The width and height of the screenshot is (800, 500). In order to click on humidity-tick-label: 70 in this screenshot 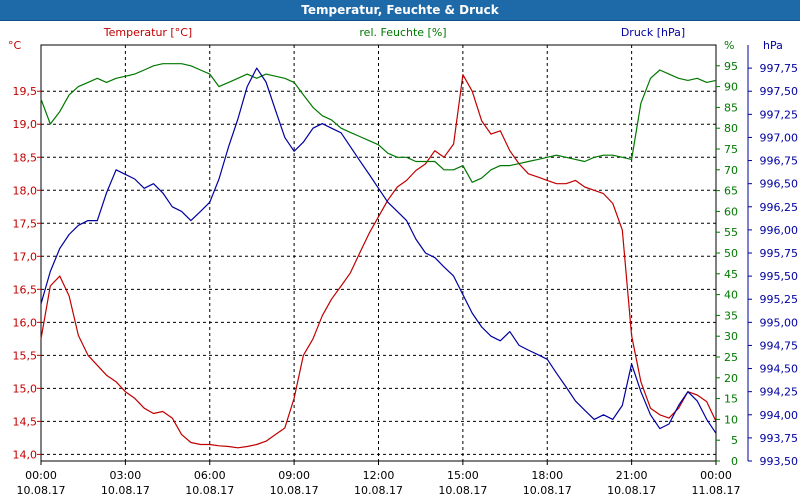, I will do `click(731, 170)`.